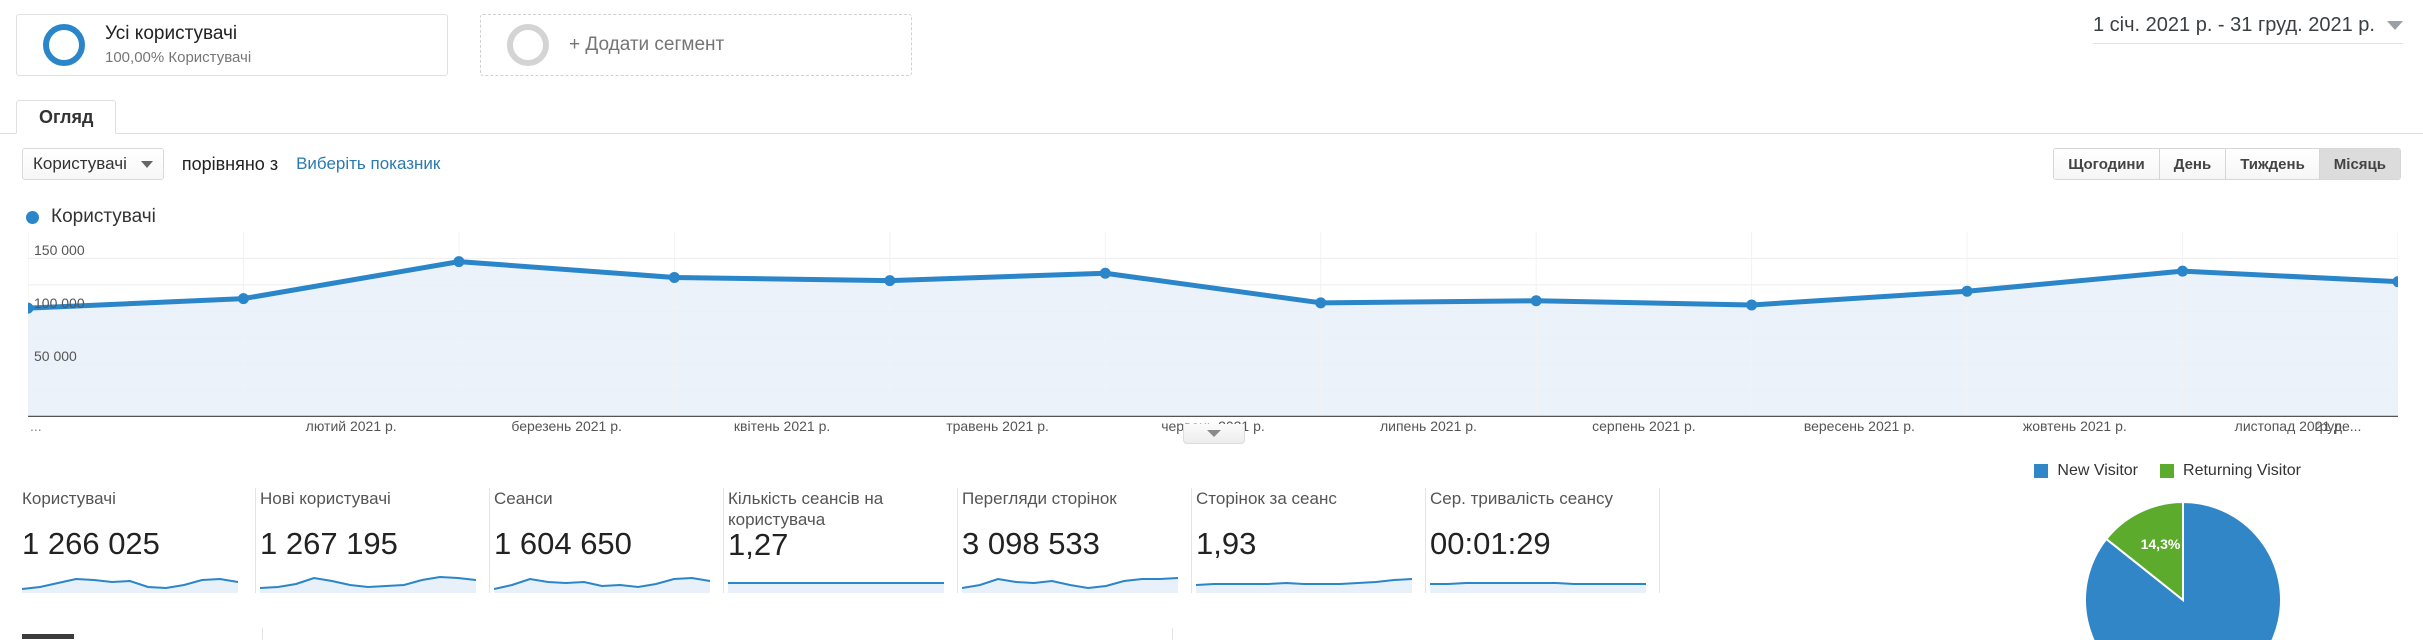  Describe the element at coordinates (59, 303) in the screenshot. I see `y-axis-tick-100000: 100 000` at that location.